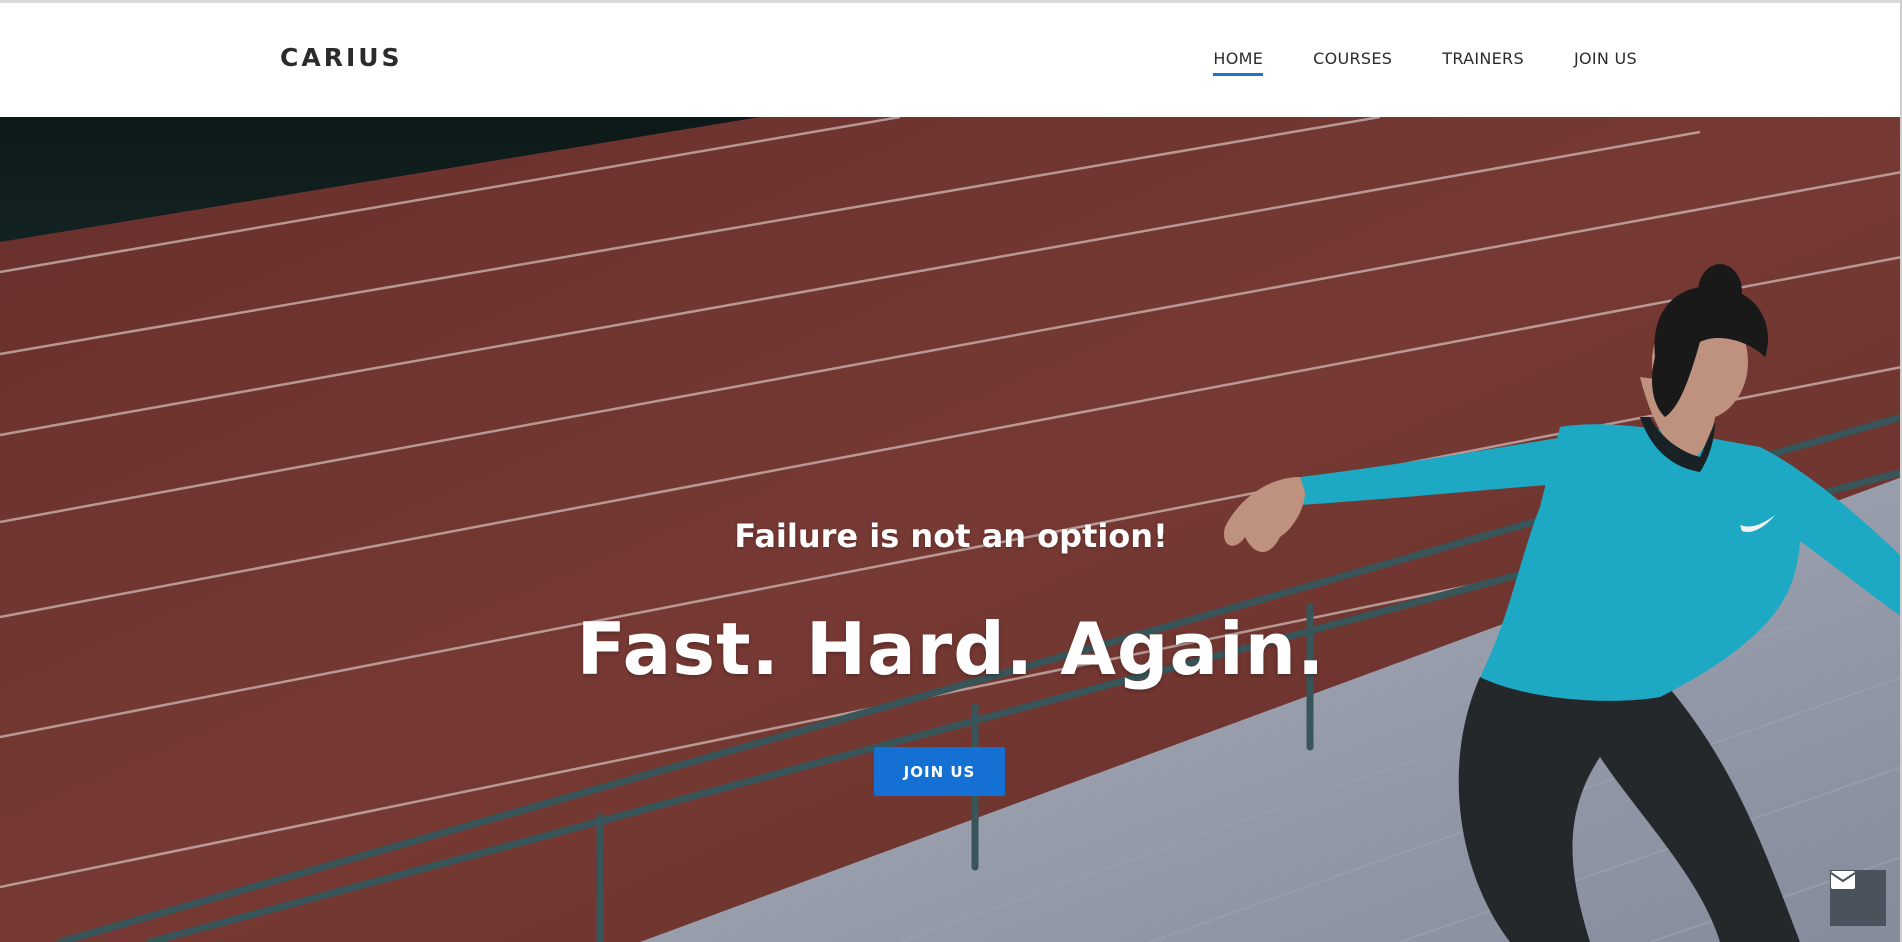 The image size is (1902, 942). What do you see at coordinates (1605, 62) in the screenshot?
I see `nav-item-join-us: JOIN US` at bounding box center [1605, 62].